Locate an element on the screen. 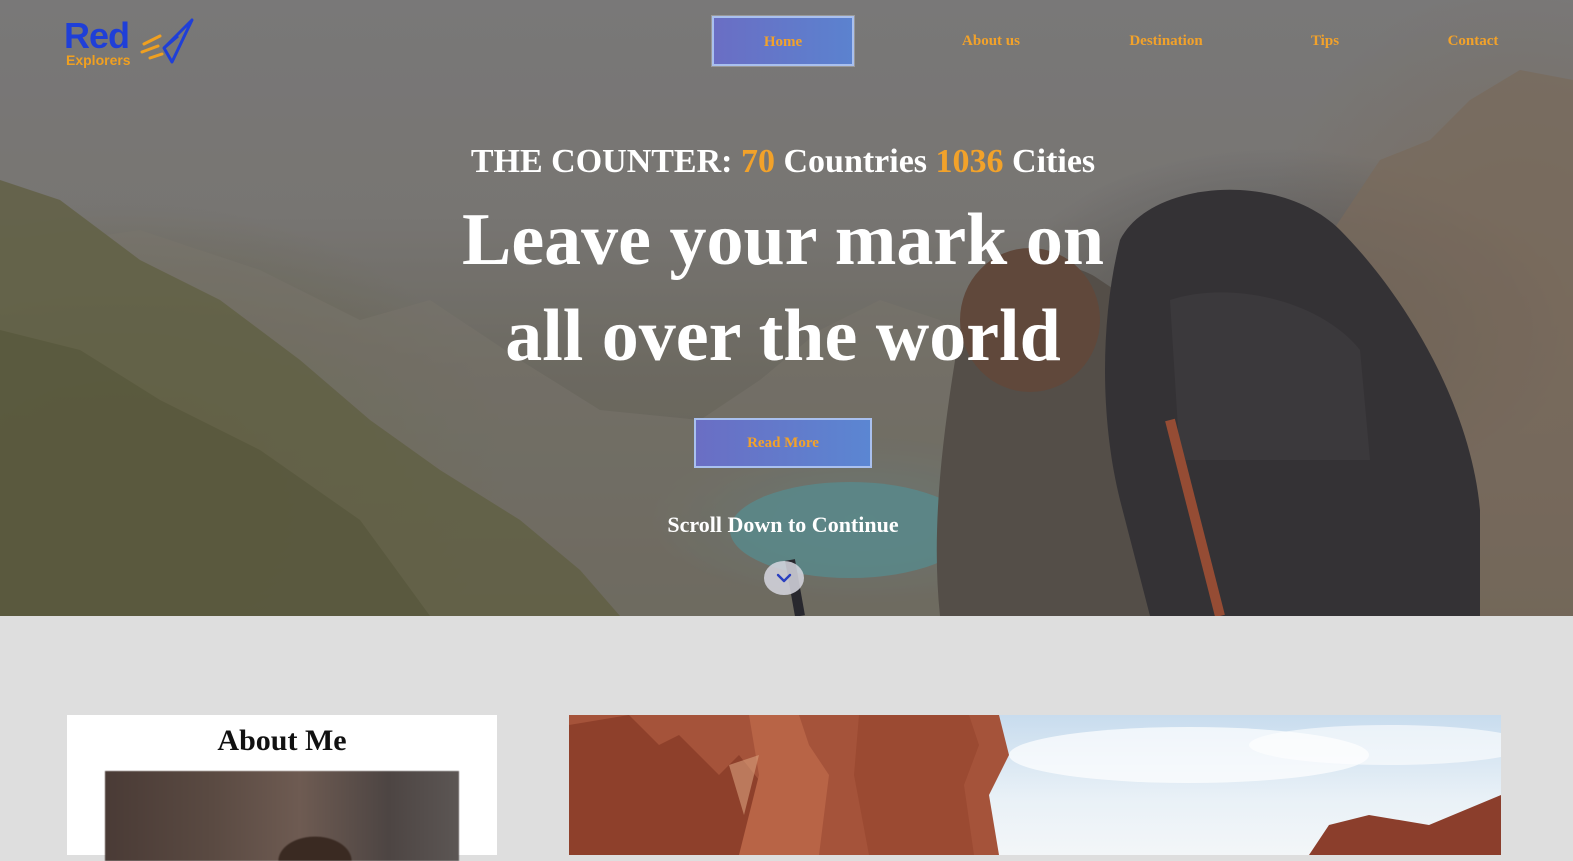  hero-headline-line-2: all over the world is located at coordinates (783, 336).